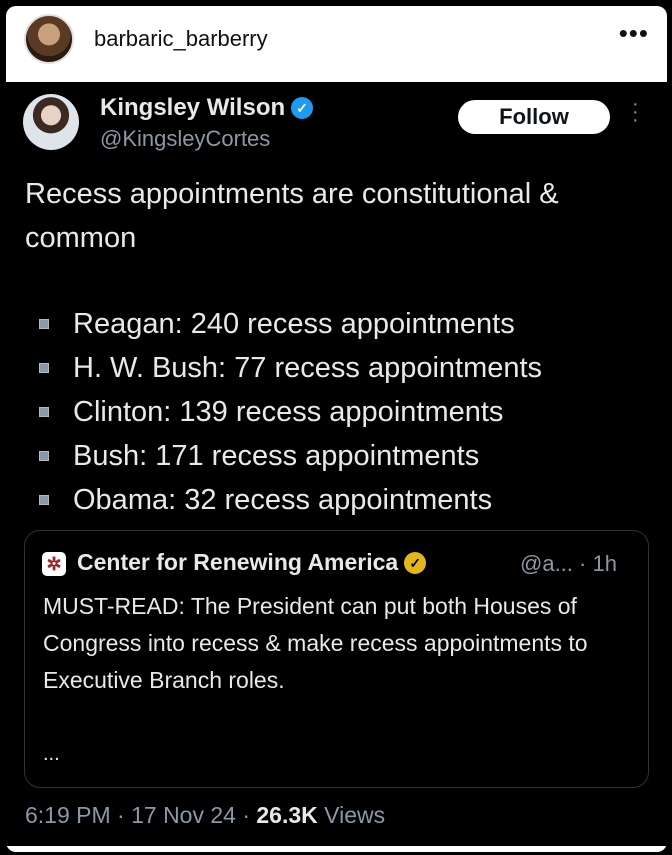 The image size is (672, 855). I want to click on quoted-author-name: Center for Renewing America ✓, so click(252, 562).